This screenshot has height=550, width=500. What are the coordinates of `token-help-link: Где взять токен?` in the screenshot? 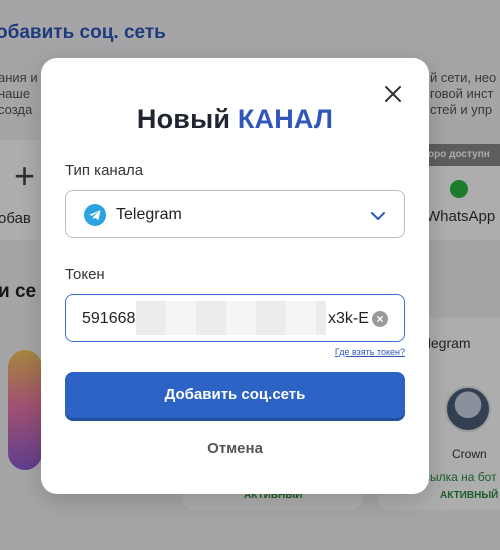 It's located at (370, 352).